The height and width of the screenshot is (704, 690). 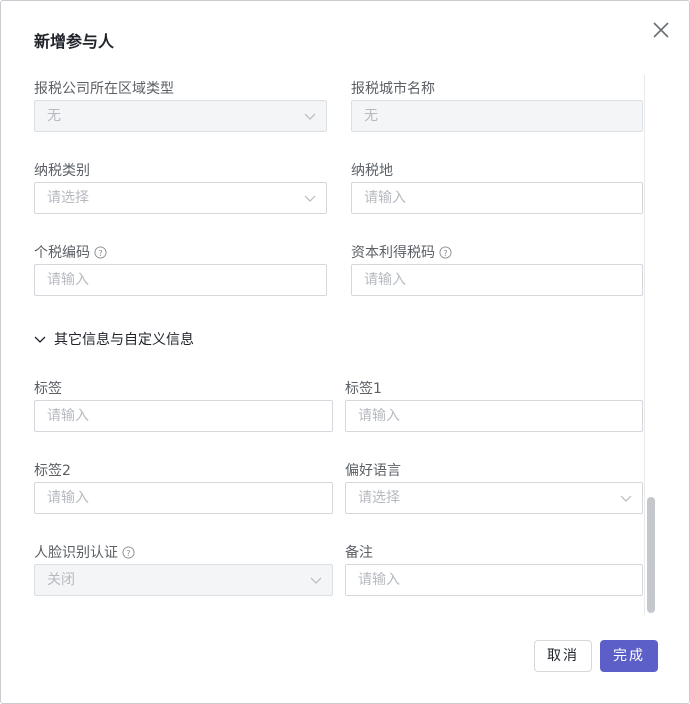 I want to click on tax-category-label: 纳税类别, so click(x=62, y=171).